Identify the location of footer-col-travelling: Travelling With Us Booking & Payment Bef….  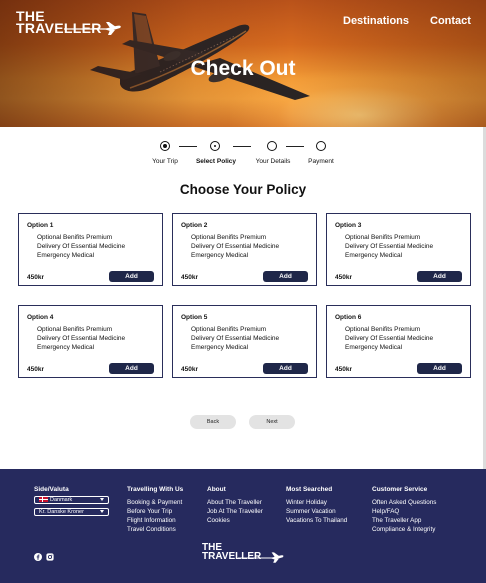
(155, 510).